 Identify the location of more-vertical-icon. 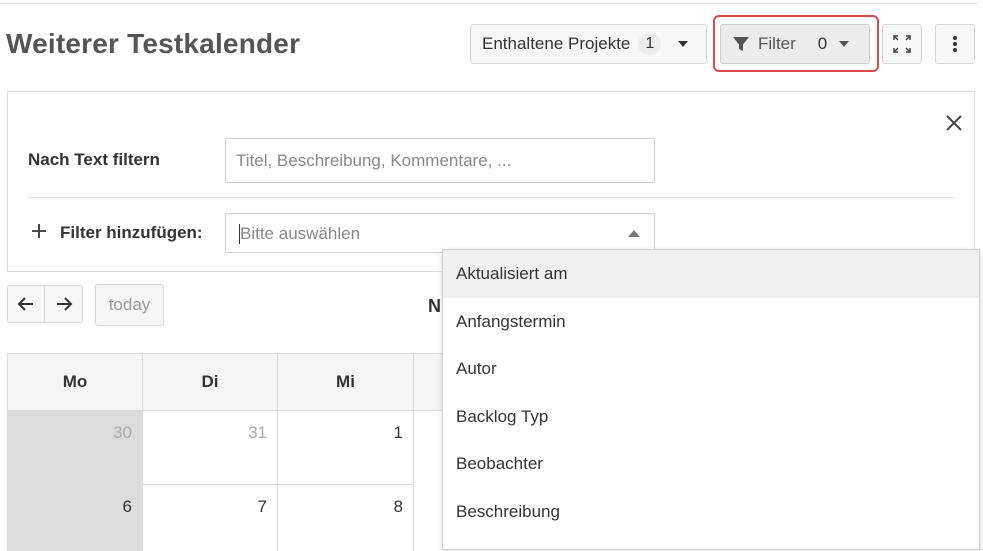
(955, 44).